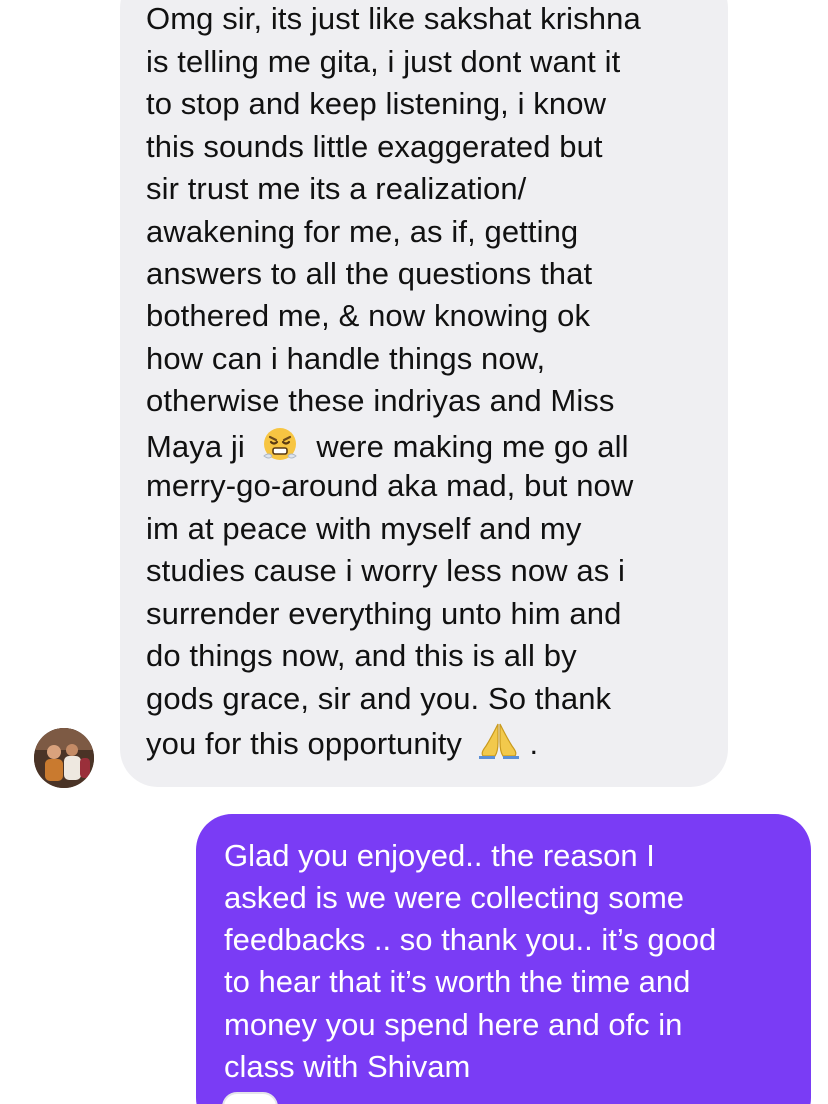  I want to click on message-line: gods grace, sir and you. So thank, so click(379, 698).